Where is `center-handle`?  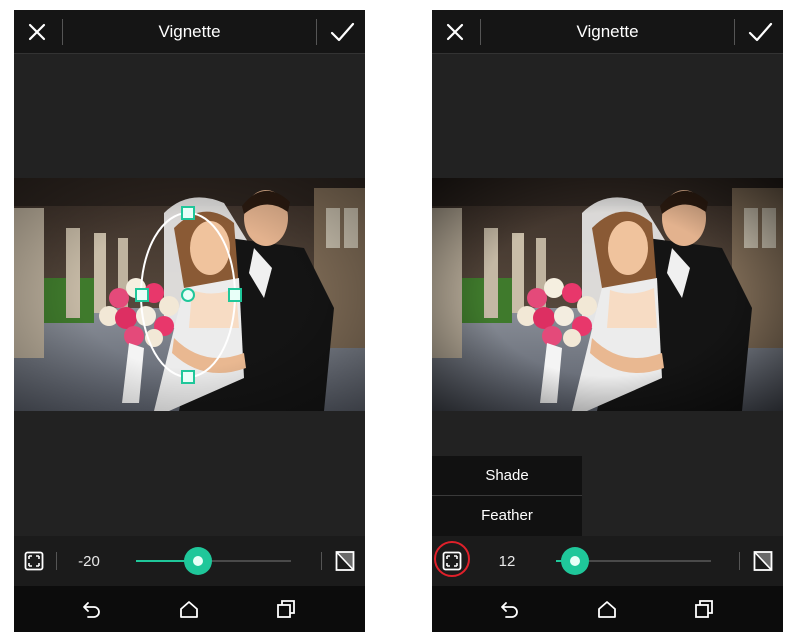 center-handle is located at coordinates (188, 295).